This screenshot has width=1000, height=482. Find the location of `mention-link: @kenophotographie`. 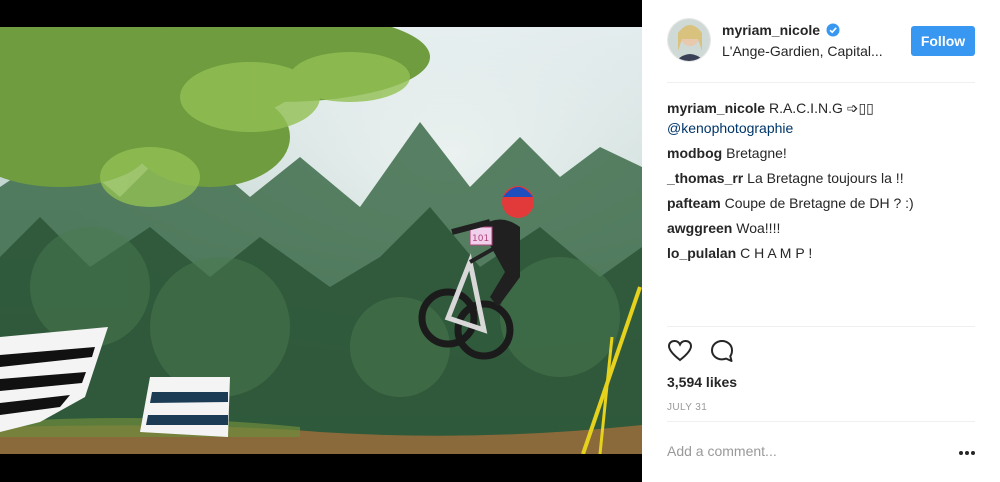

mention-link: @kenophotographie is located at coordinates (730, 128).